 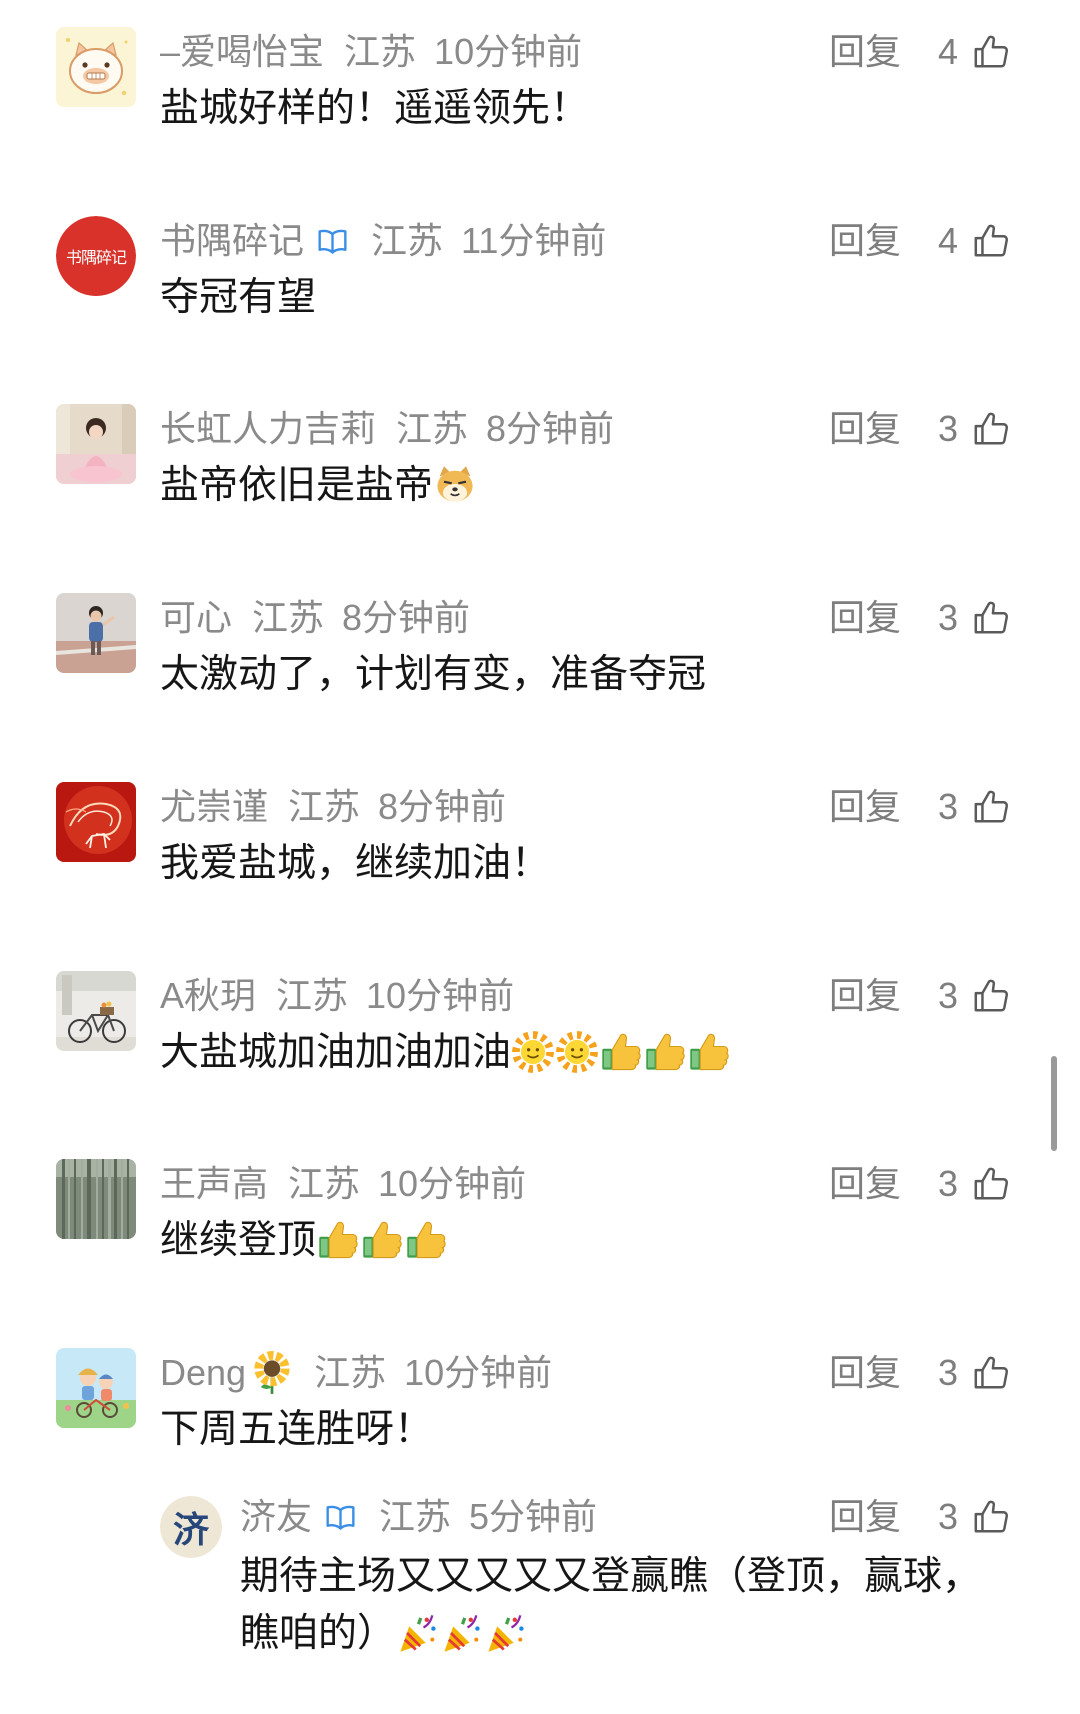 I want to click on comment-text: 盐城好样的！遥遥领先！, so click(x=374, y=109).